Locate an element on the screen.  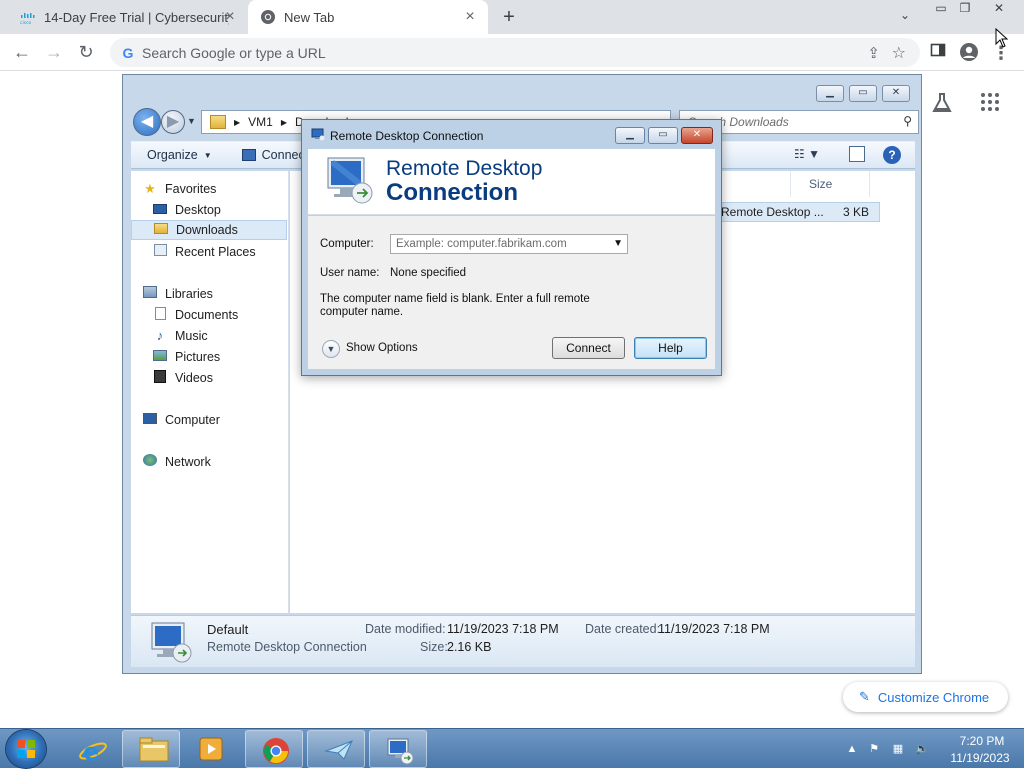
google-g-icon: G is located at coordinates (128, 52).